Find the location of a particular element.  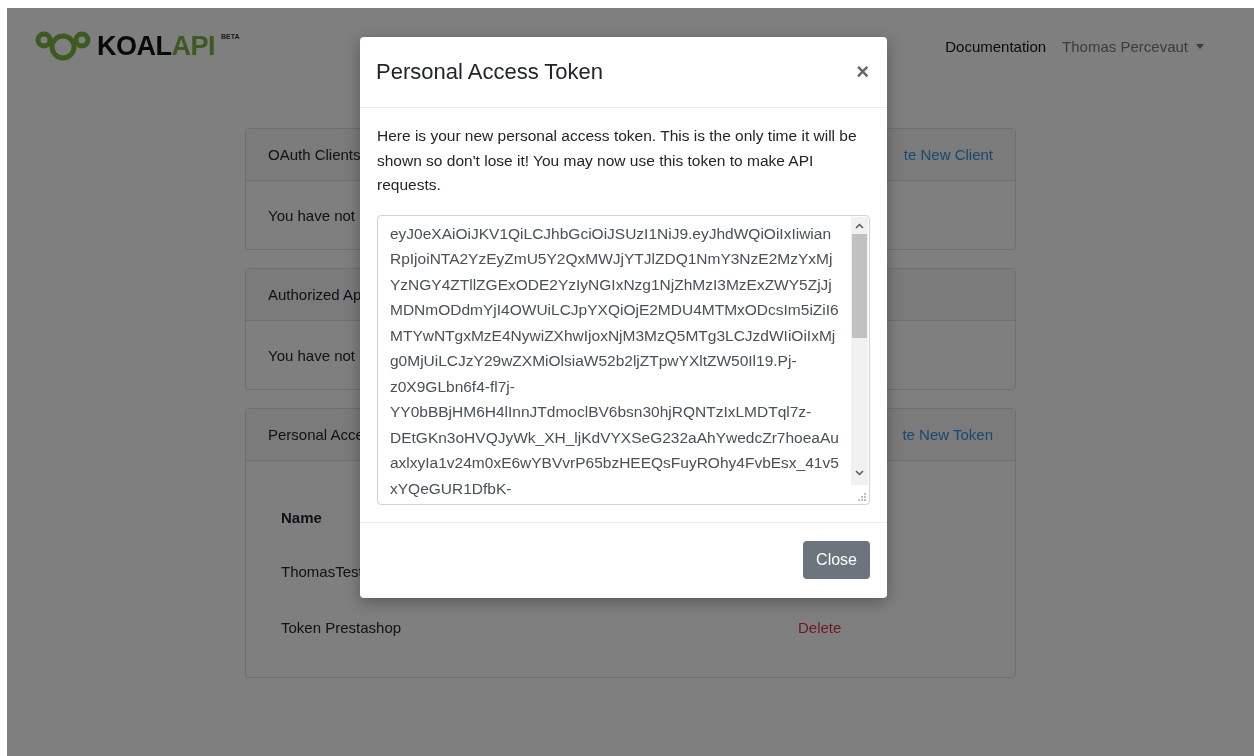

caret-icon is located at coordinates (1200, 46).